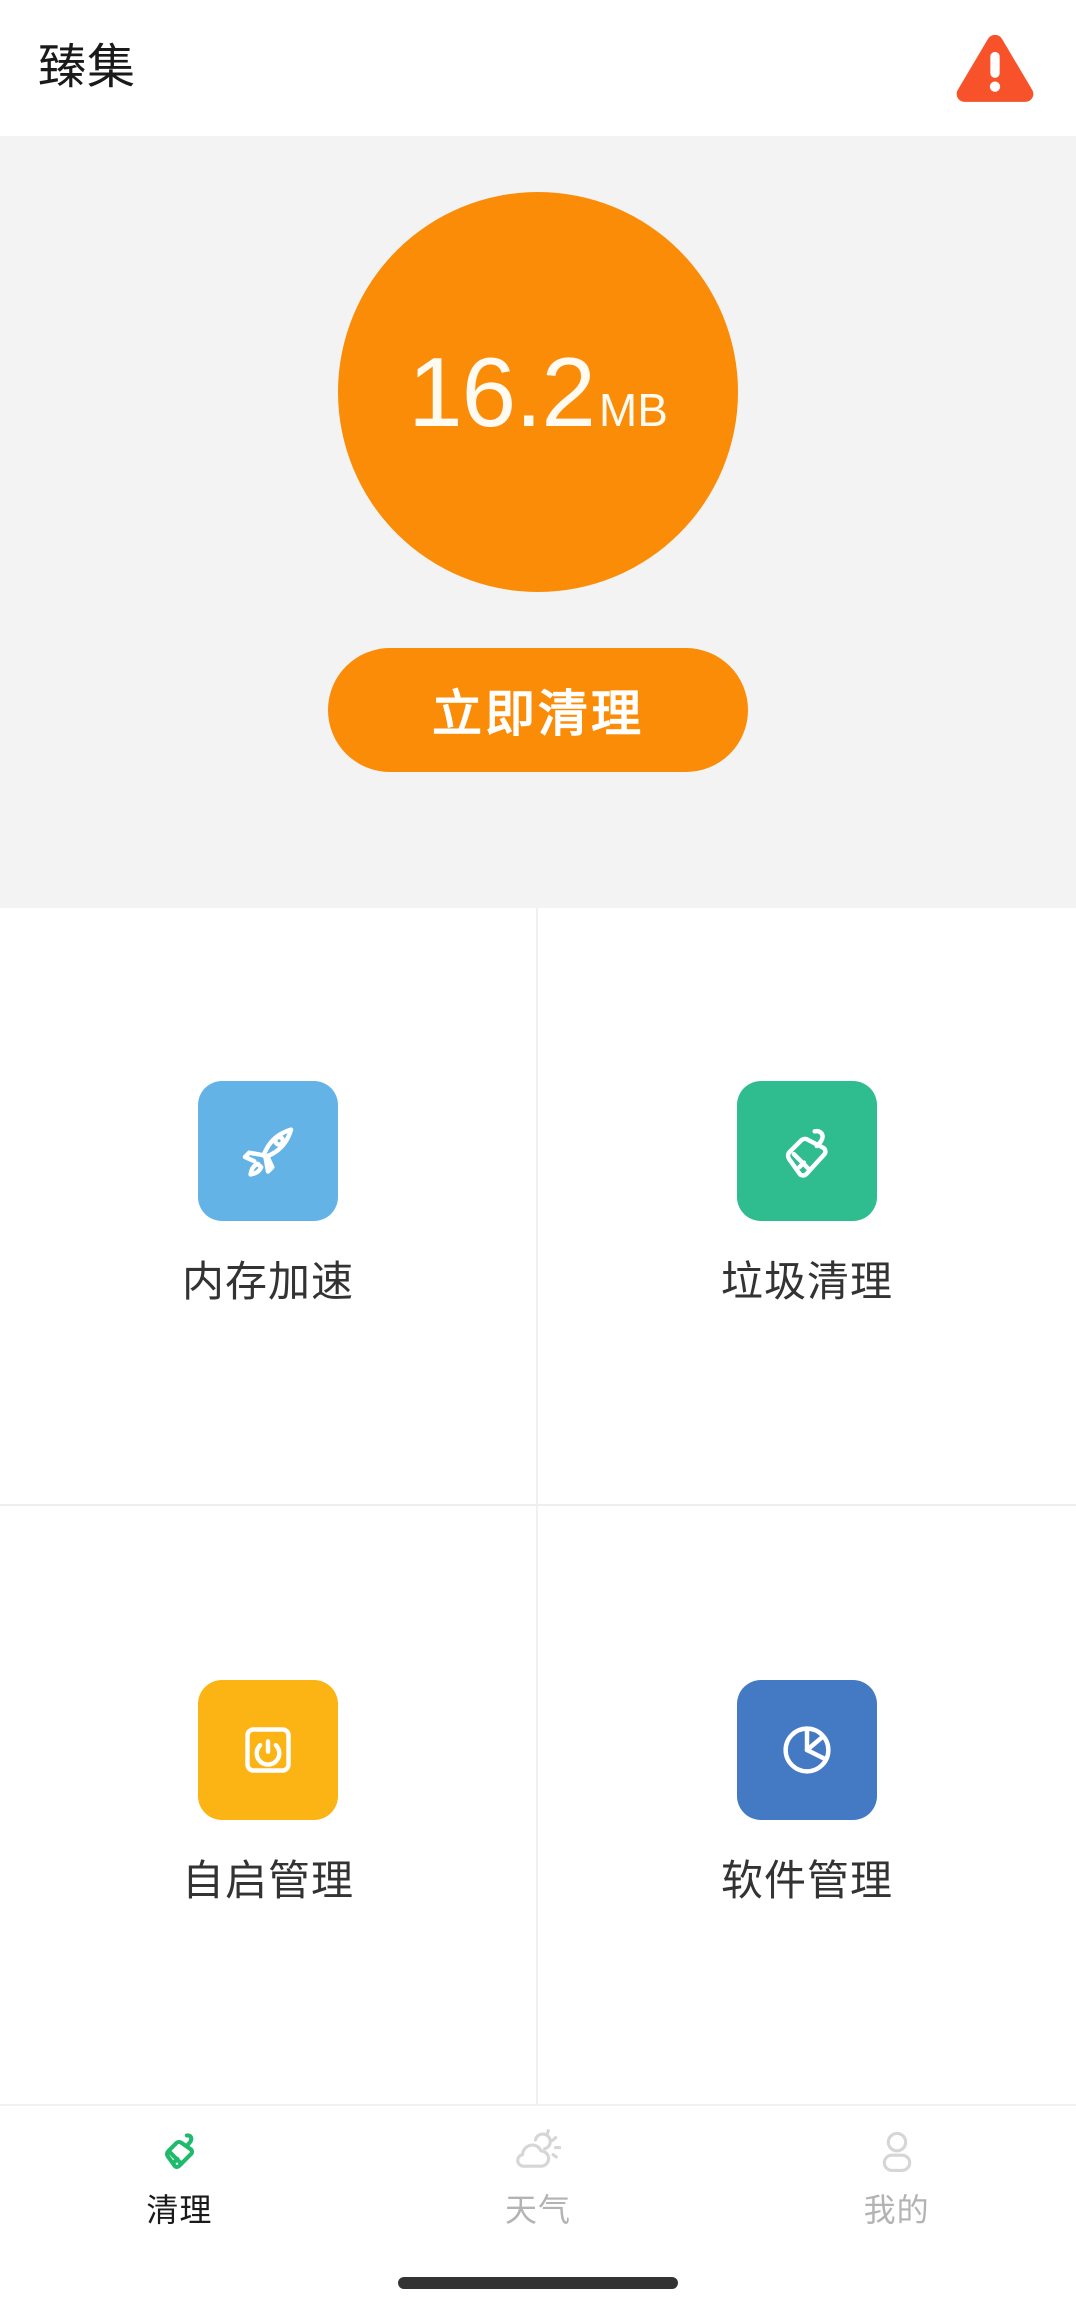 This screenshot has height=2314, width=1076. I want to click on feature-cell-autostart: 自启管理, so click(269, 1805).